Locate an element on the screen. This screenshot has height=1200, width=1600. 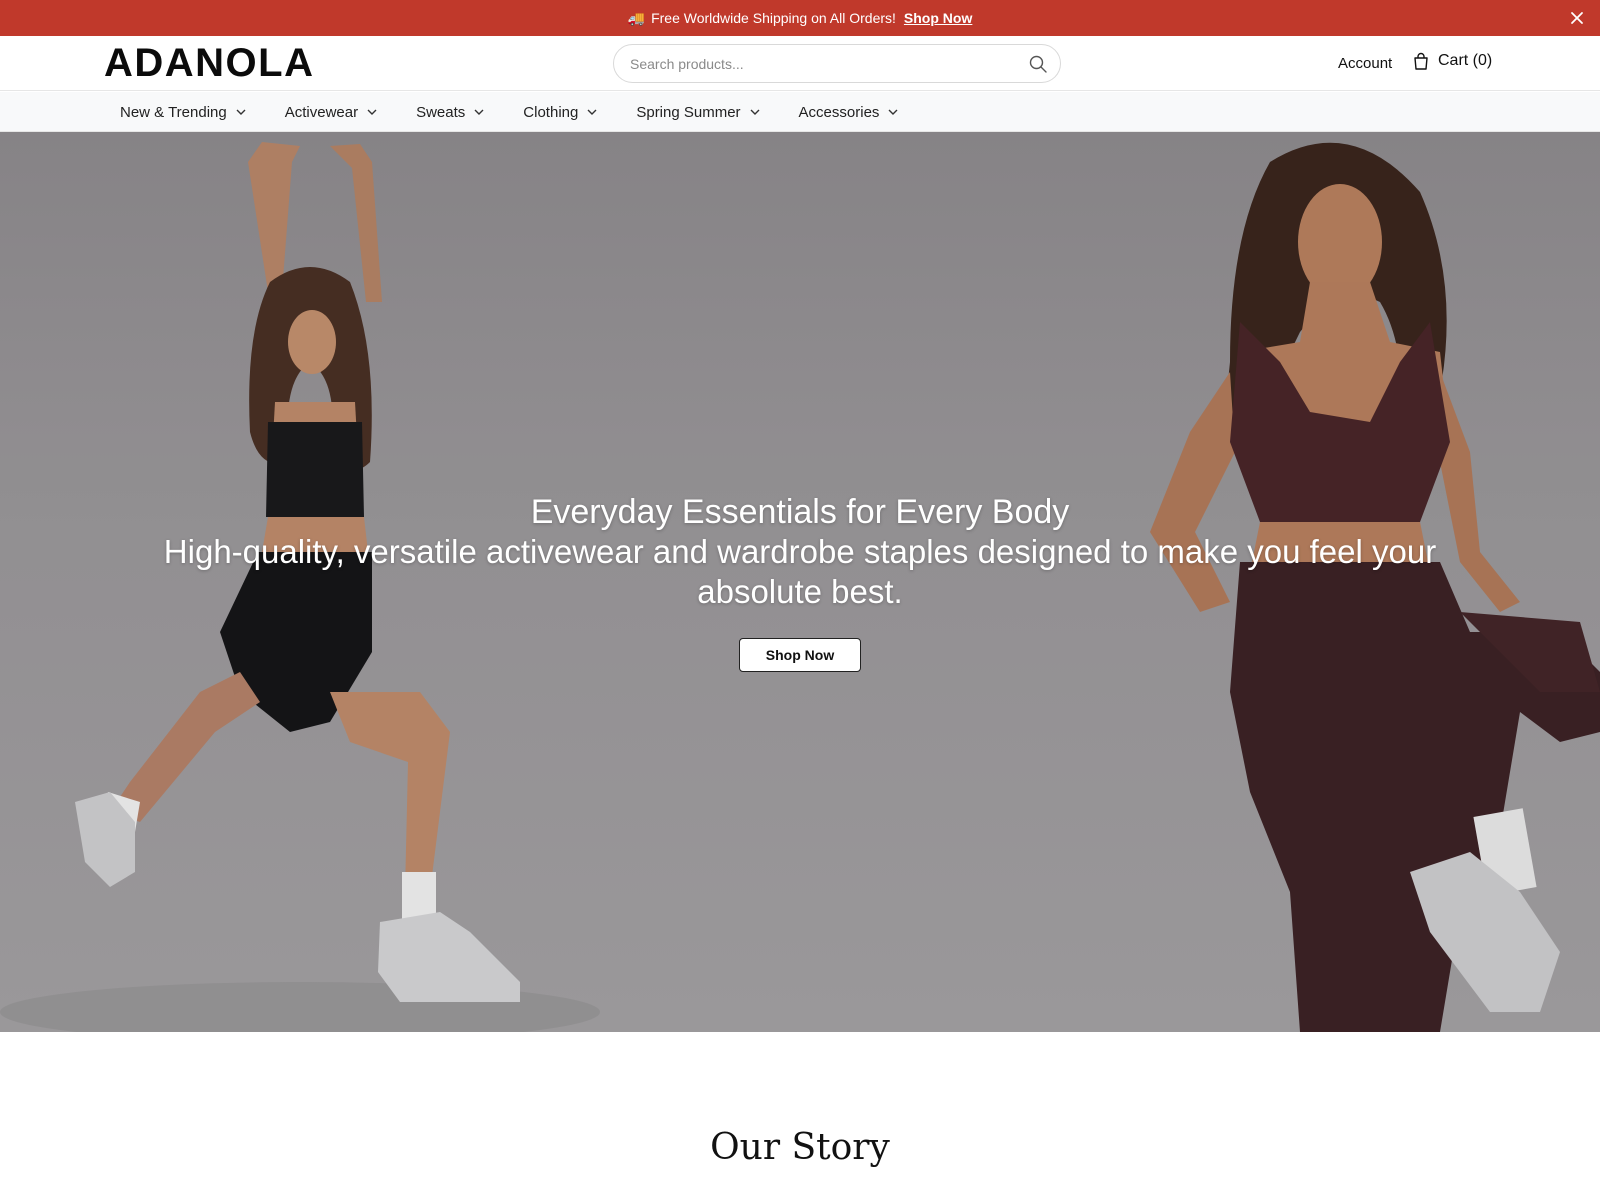
nav-item-label: Spring Summer is located at coordinates (688, 112).